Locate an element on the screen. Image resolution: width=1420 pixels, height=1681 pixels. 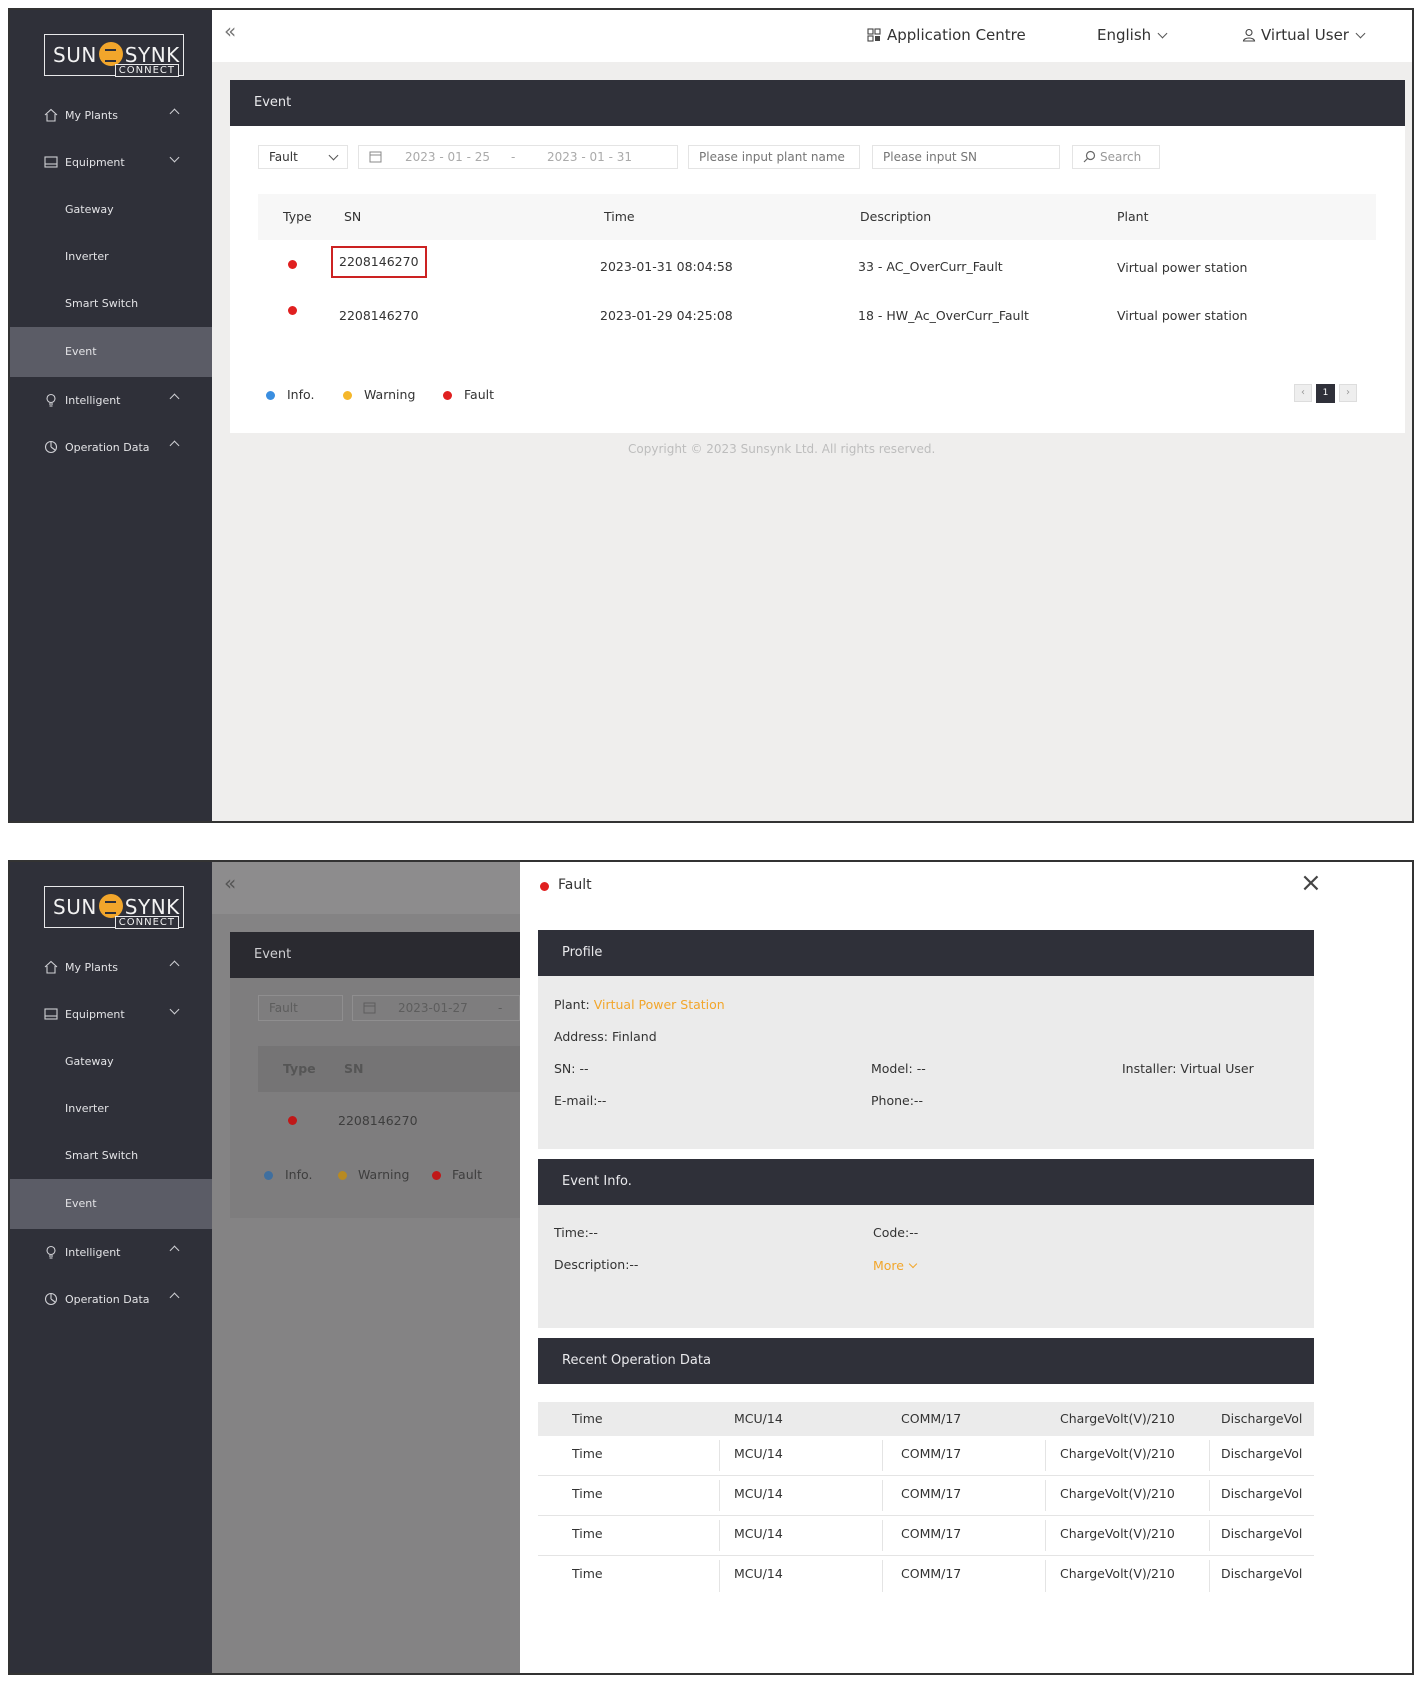
brand-sub: CONNECT is located at coordinates (146, 922).